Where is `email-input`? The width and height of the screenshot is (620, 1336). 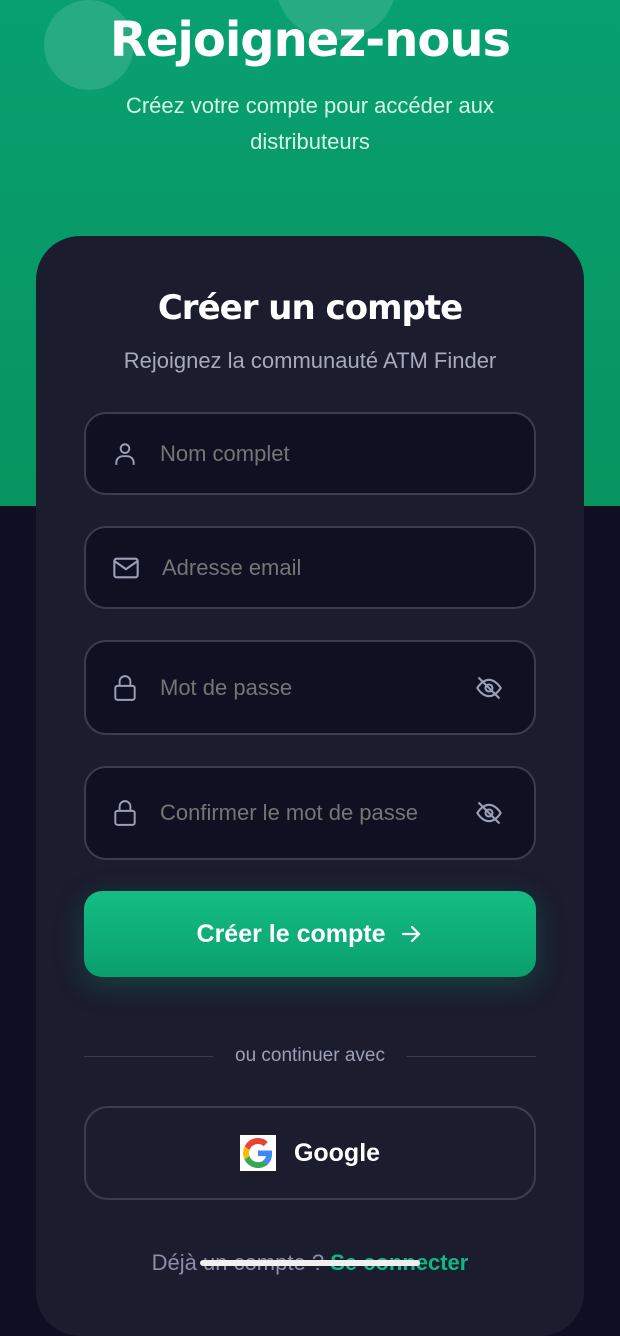 email-input is located at coordinates (348, 567).